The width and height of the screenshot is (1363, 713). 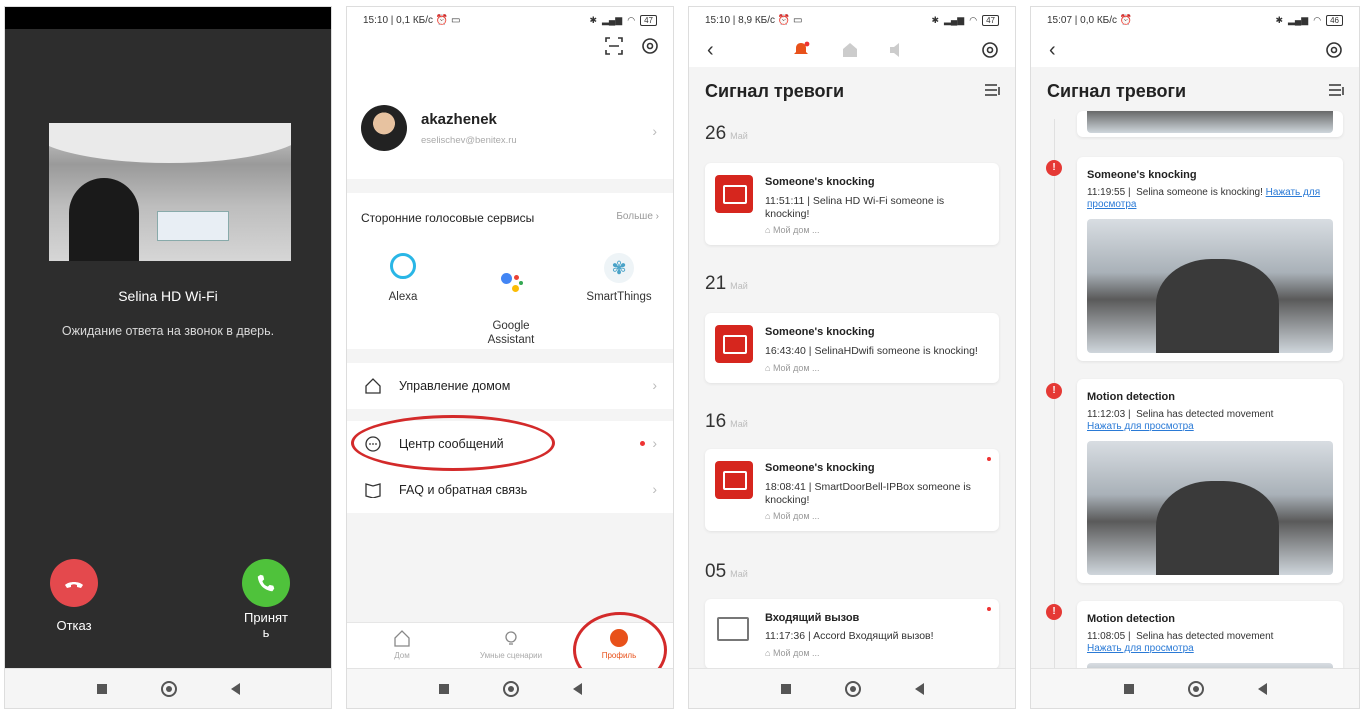 I want to click on google-assistant-icon, so click(x=511, y=282).